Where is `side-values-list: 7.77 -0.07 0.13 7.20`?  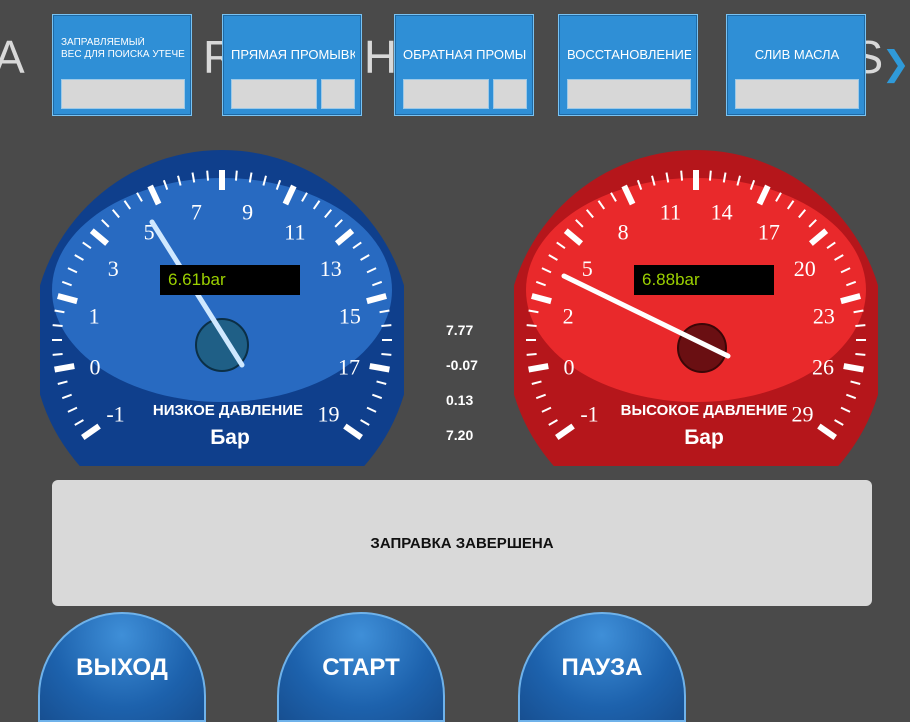 side-values-list: 7.77 -0.07 0.13 7.20 is located at coordinates (471, 390).